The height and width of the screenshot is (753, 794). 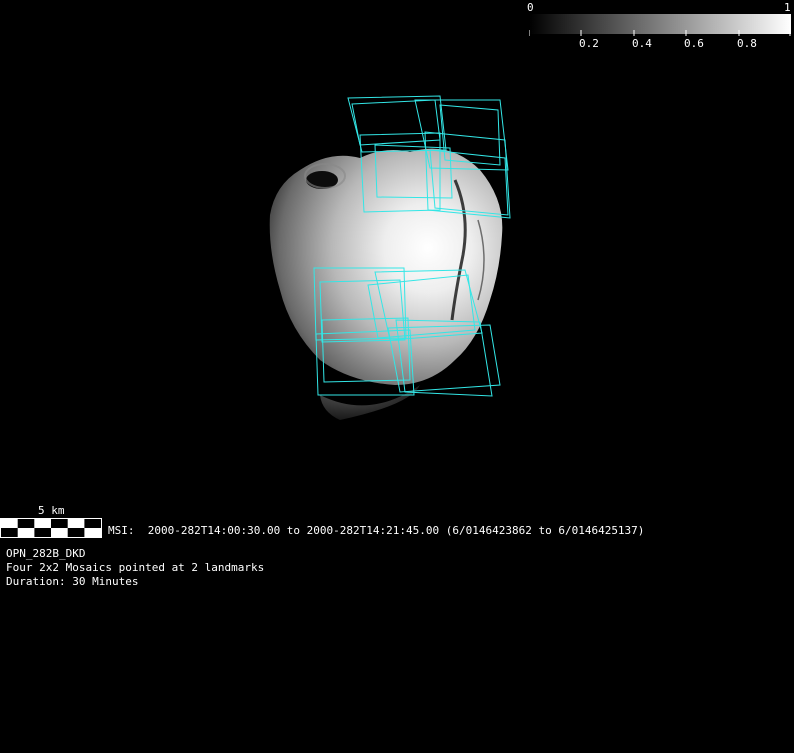 What do you see at coordinates (386, 266) in the screenshot?
I see `asteroid-body` at bounding box center [386, 266].